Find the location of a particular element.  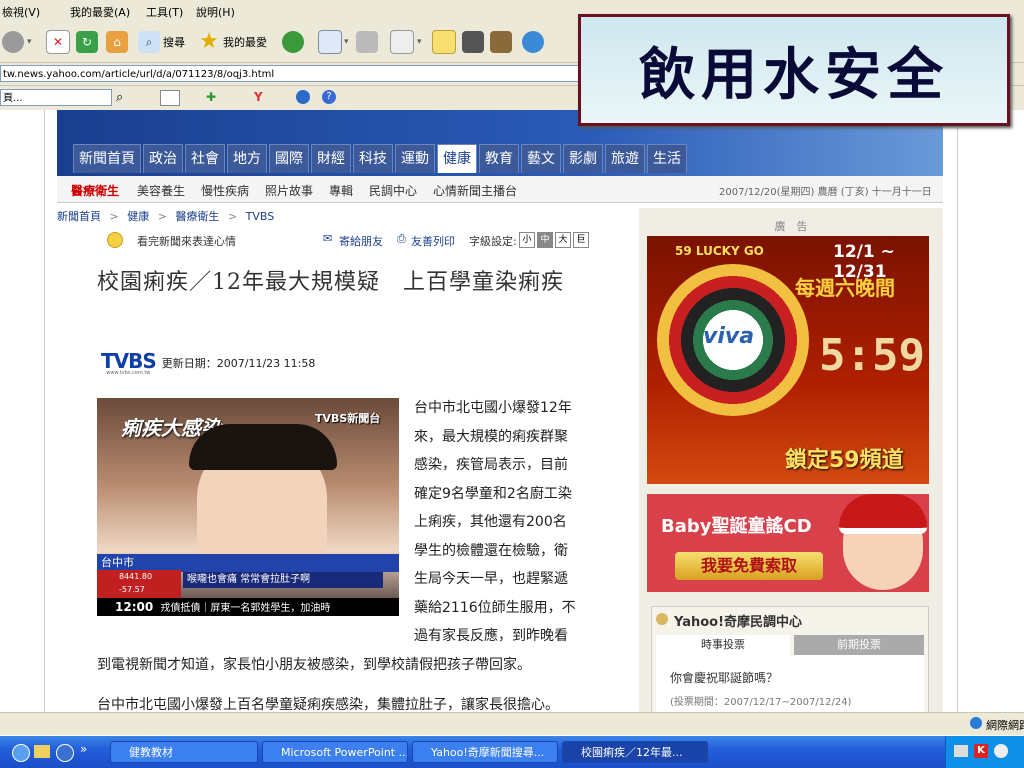

favorites-button: ★ 我的最愛 is located at coordinates (232, 42).